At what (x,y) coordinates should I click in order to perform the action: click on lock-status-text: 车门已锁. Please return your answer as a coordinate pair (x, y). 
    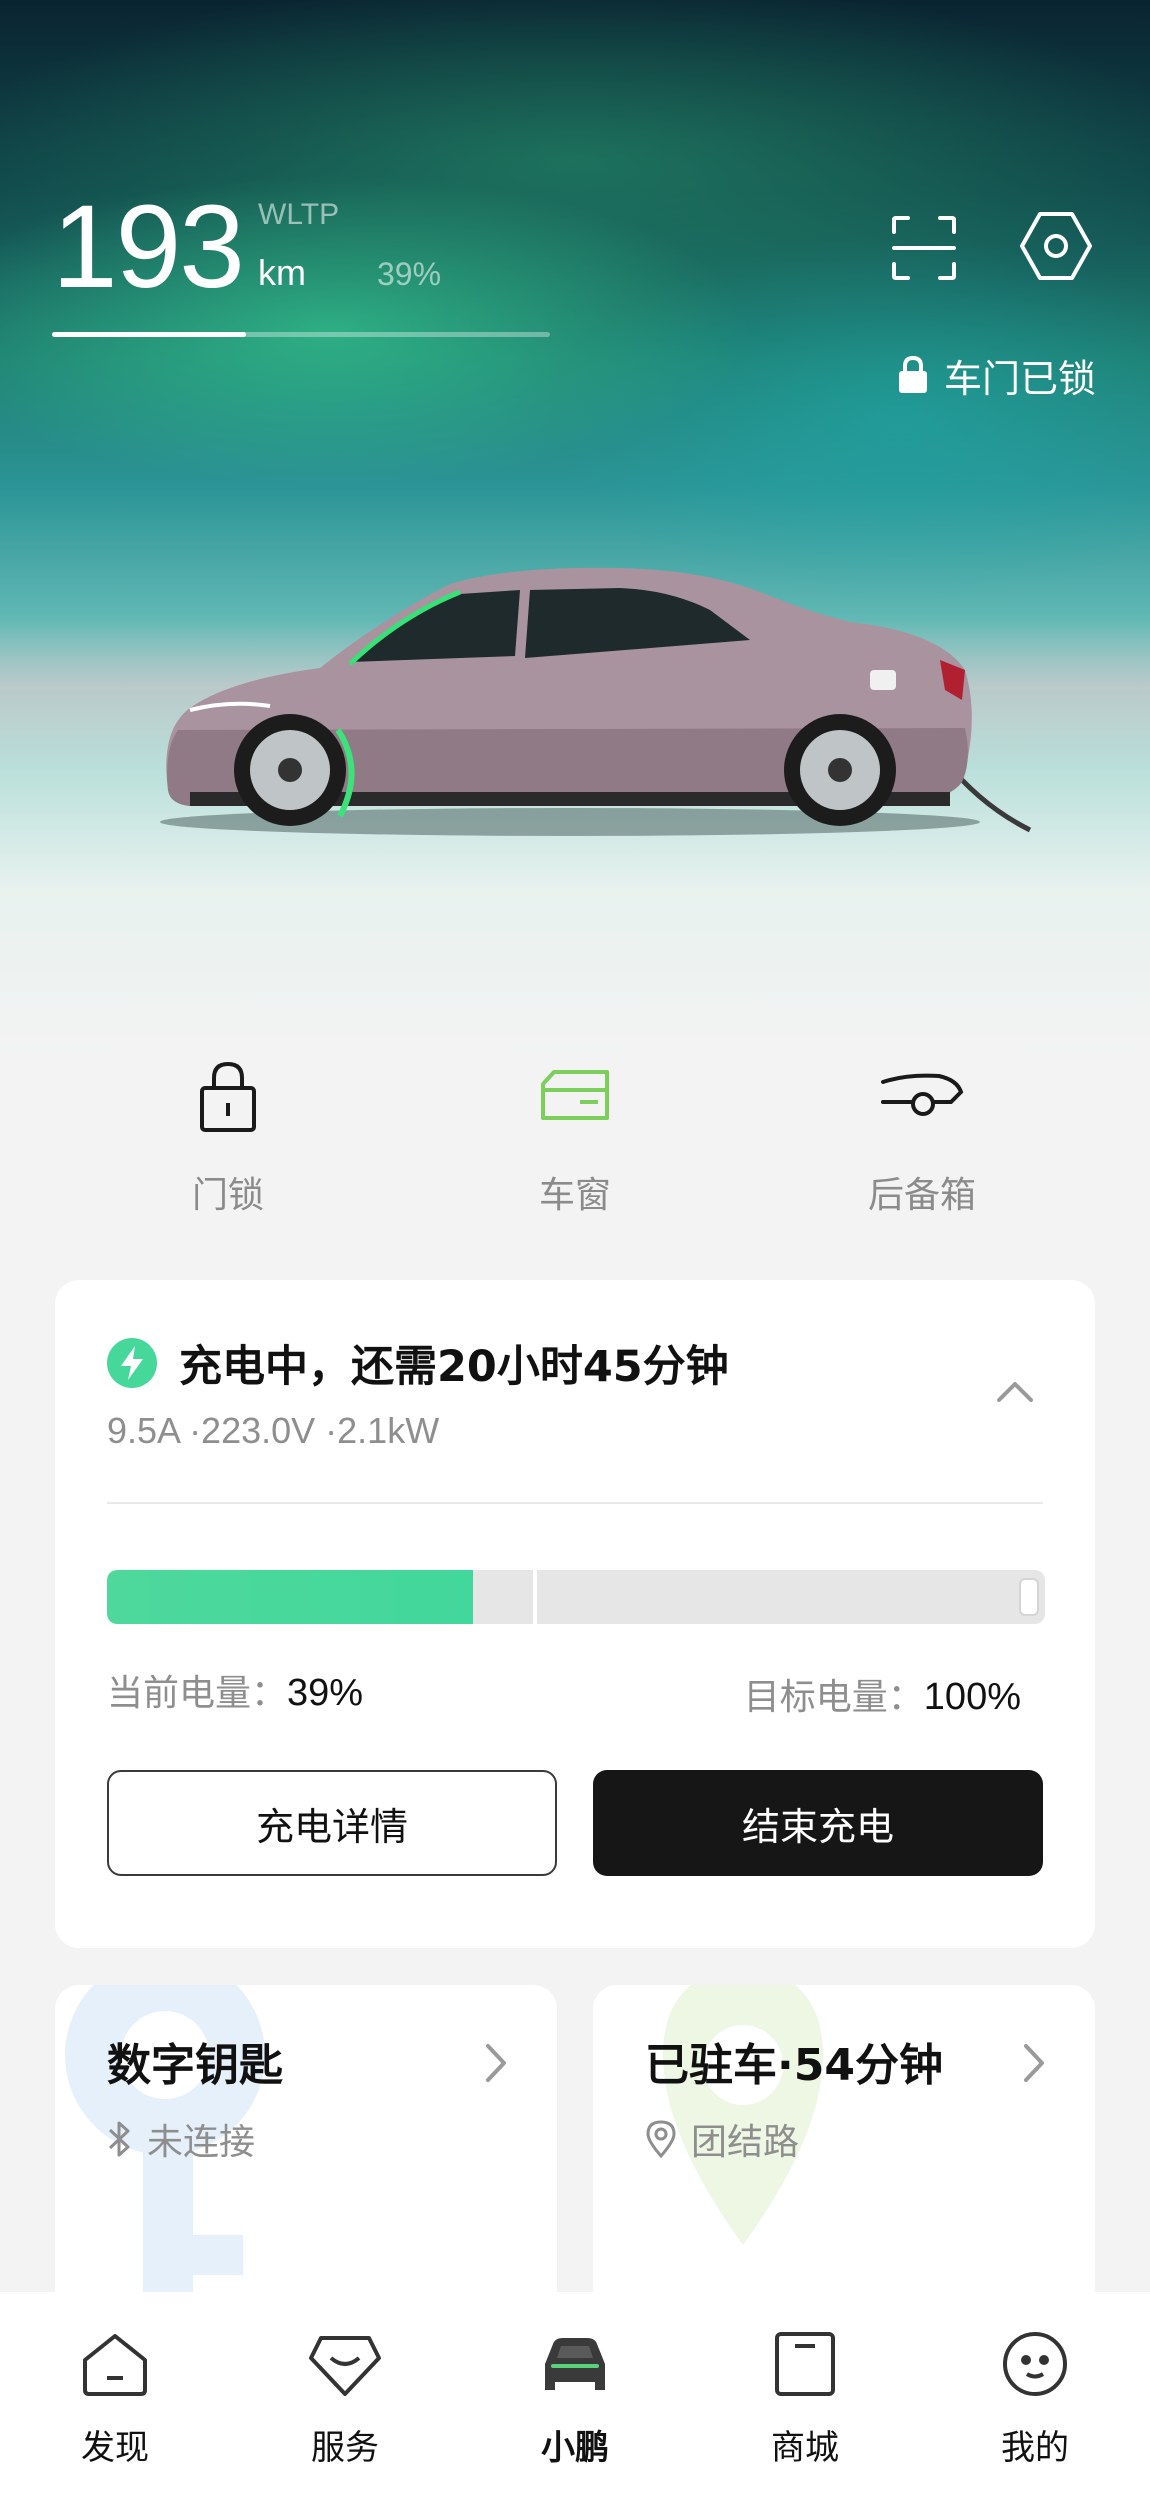
    Looking at the image, I should click on (1019, 378).